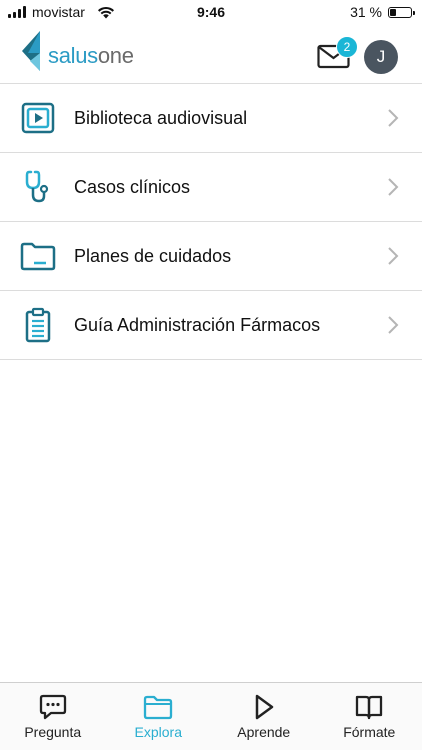 The width and height of the screenshot is (422, 750). Describe the element at coordinates (53, 707) in the screenshot. I see `chat-icon` at that location.